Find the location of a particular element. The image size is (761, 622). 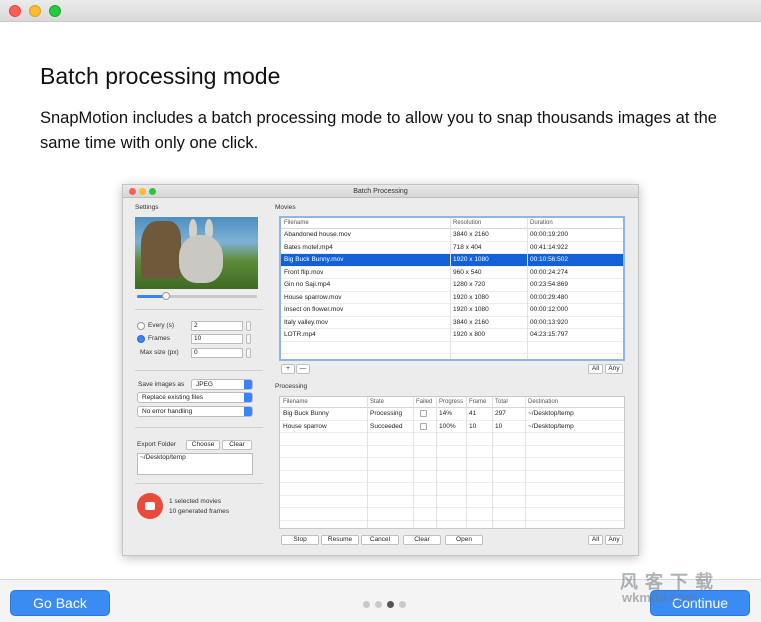

preview-slider is located at coordinates (197, 296).